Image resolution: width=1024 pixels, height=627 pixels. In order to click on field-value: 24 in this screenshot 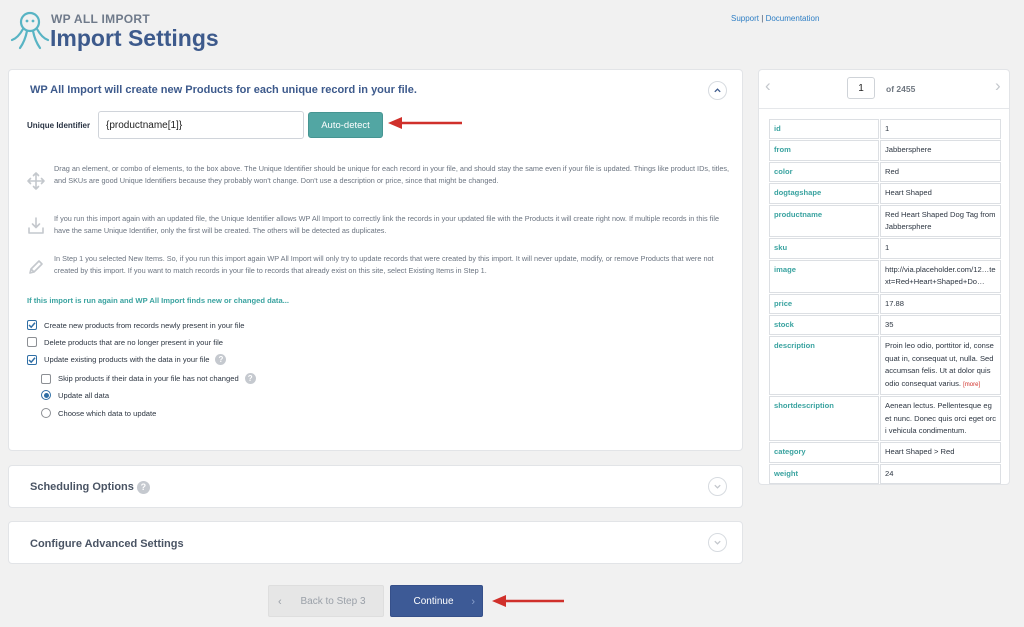, I will do `click(940, 474)`.